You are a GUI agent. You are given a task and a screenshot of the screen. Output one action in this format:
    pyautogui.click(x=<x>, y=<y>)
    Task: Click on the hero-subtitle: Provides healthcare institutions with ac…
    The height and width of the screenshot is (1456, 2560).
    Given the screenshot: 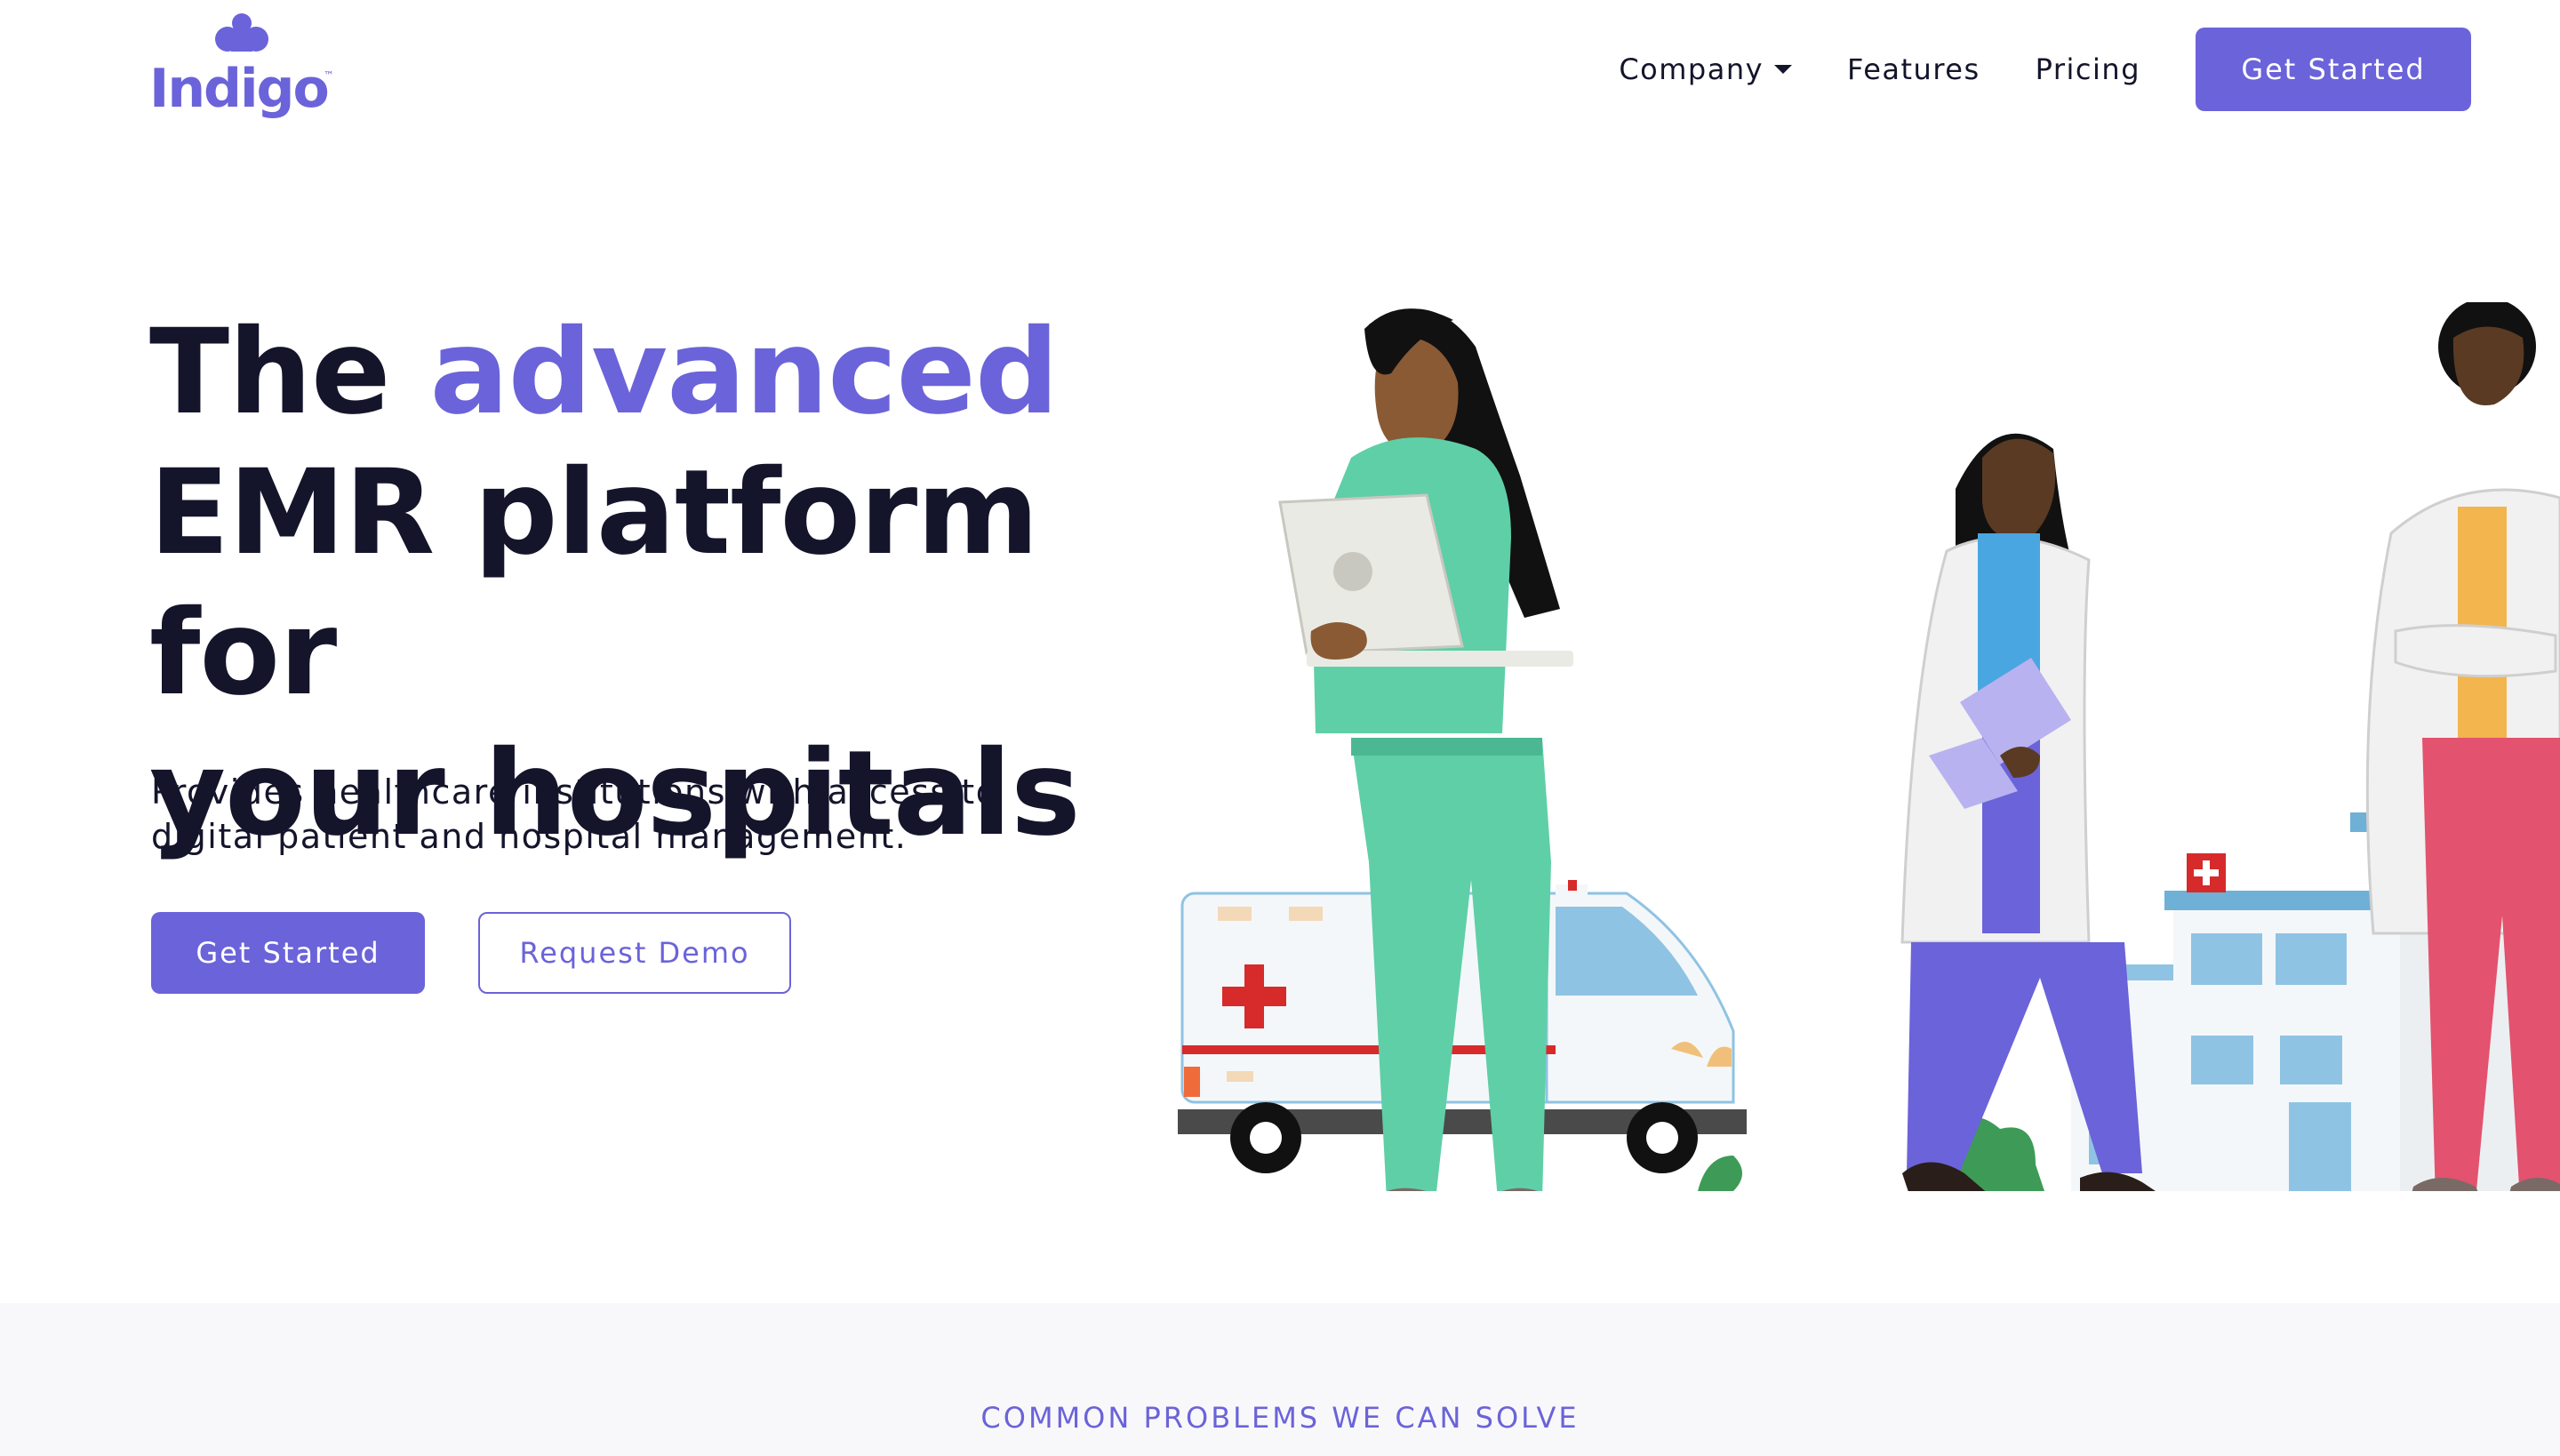 What is the action you would take?
    pyautogui.click(x=657, y=814)
    